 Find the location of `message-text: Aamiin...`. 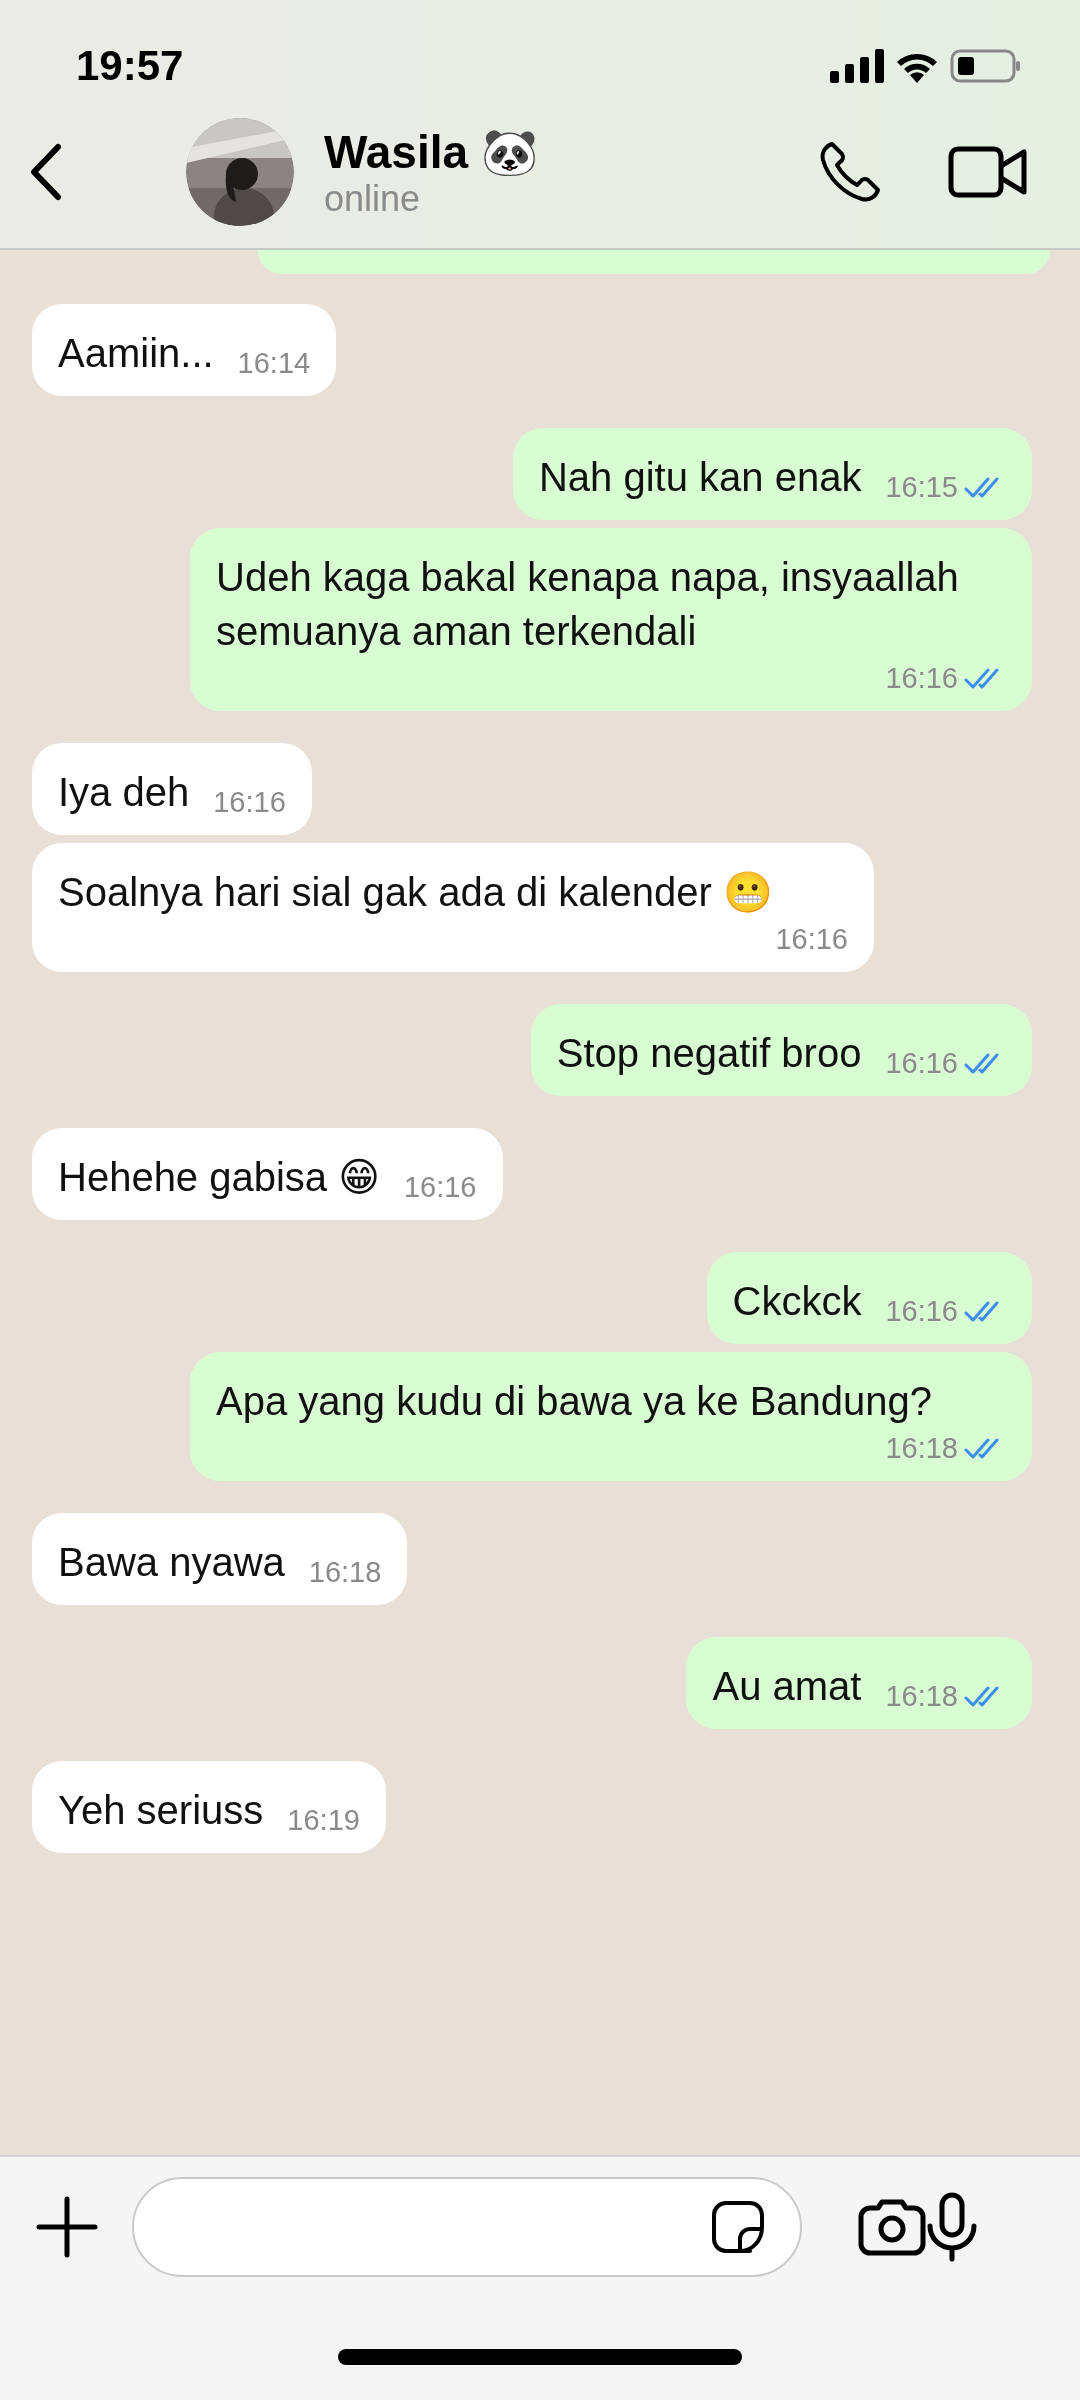

message-text: Aamiin... is located at coordinates (136, 353).